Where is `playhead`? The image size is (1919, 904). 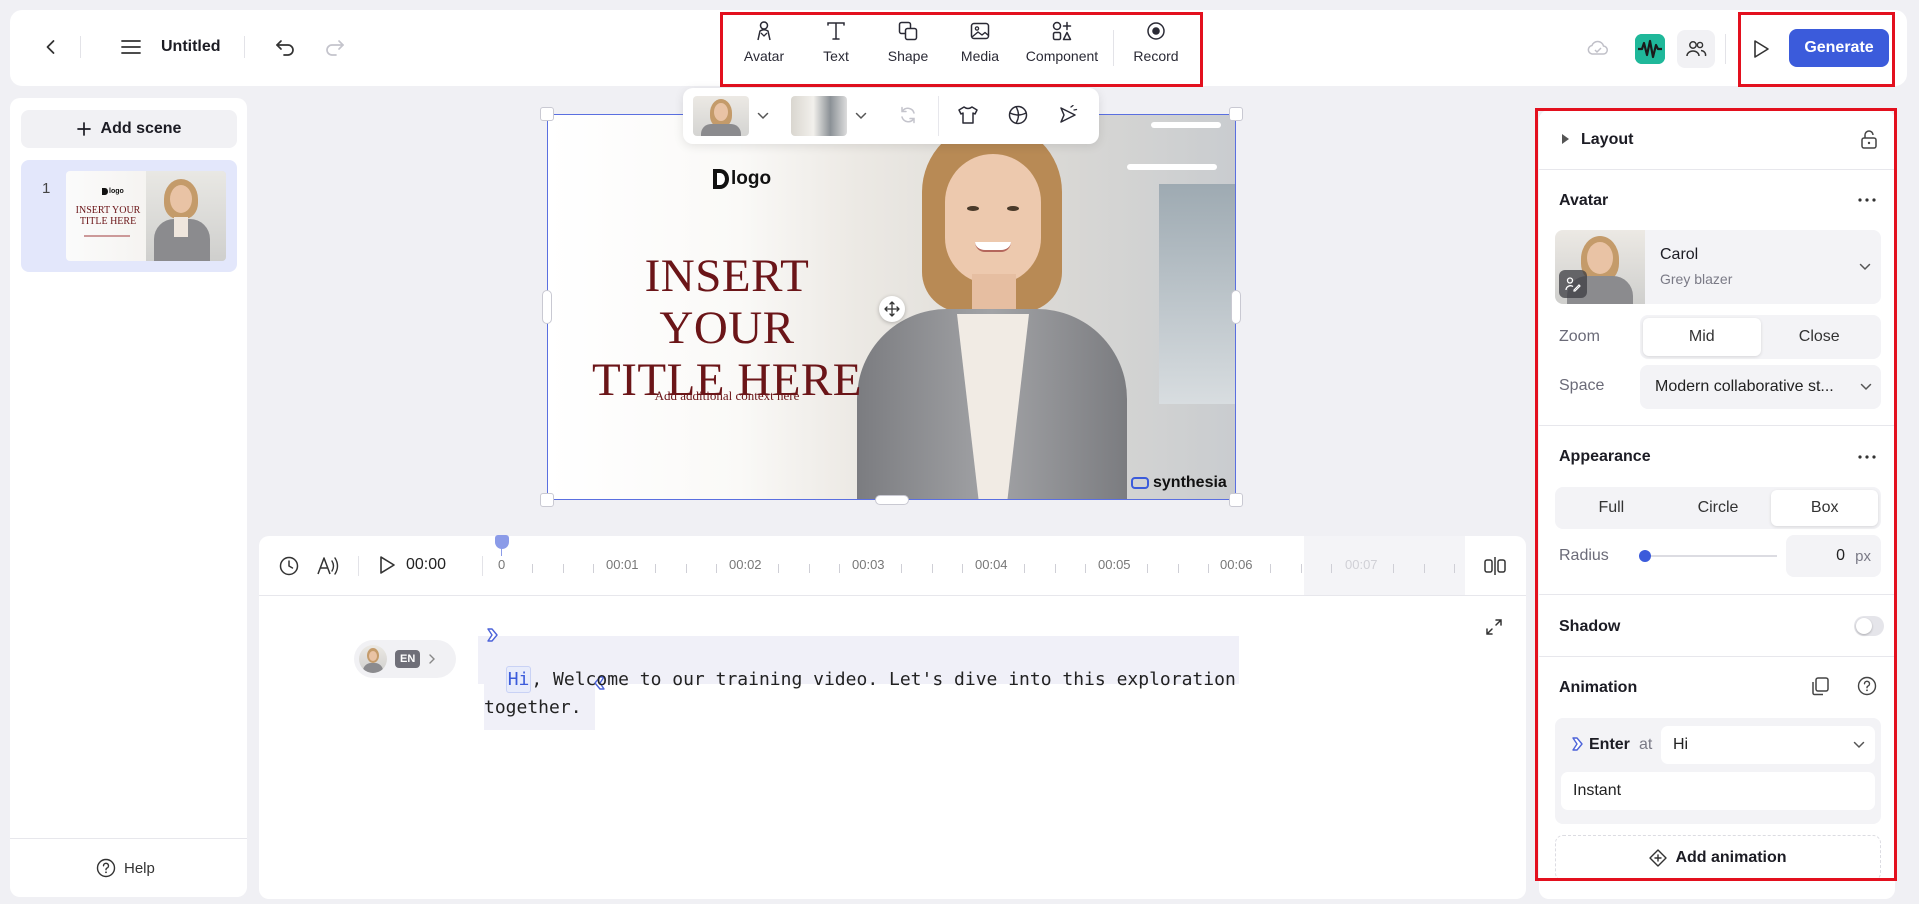
playhead is located at coordinates (502, 542).